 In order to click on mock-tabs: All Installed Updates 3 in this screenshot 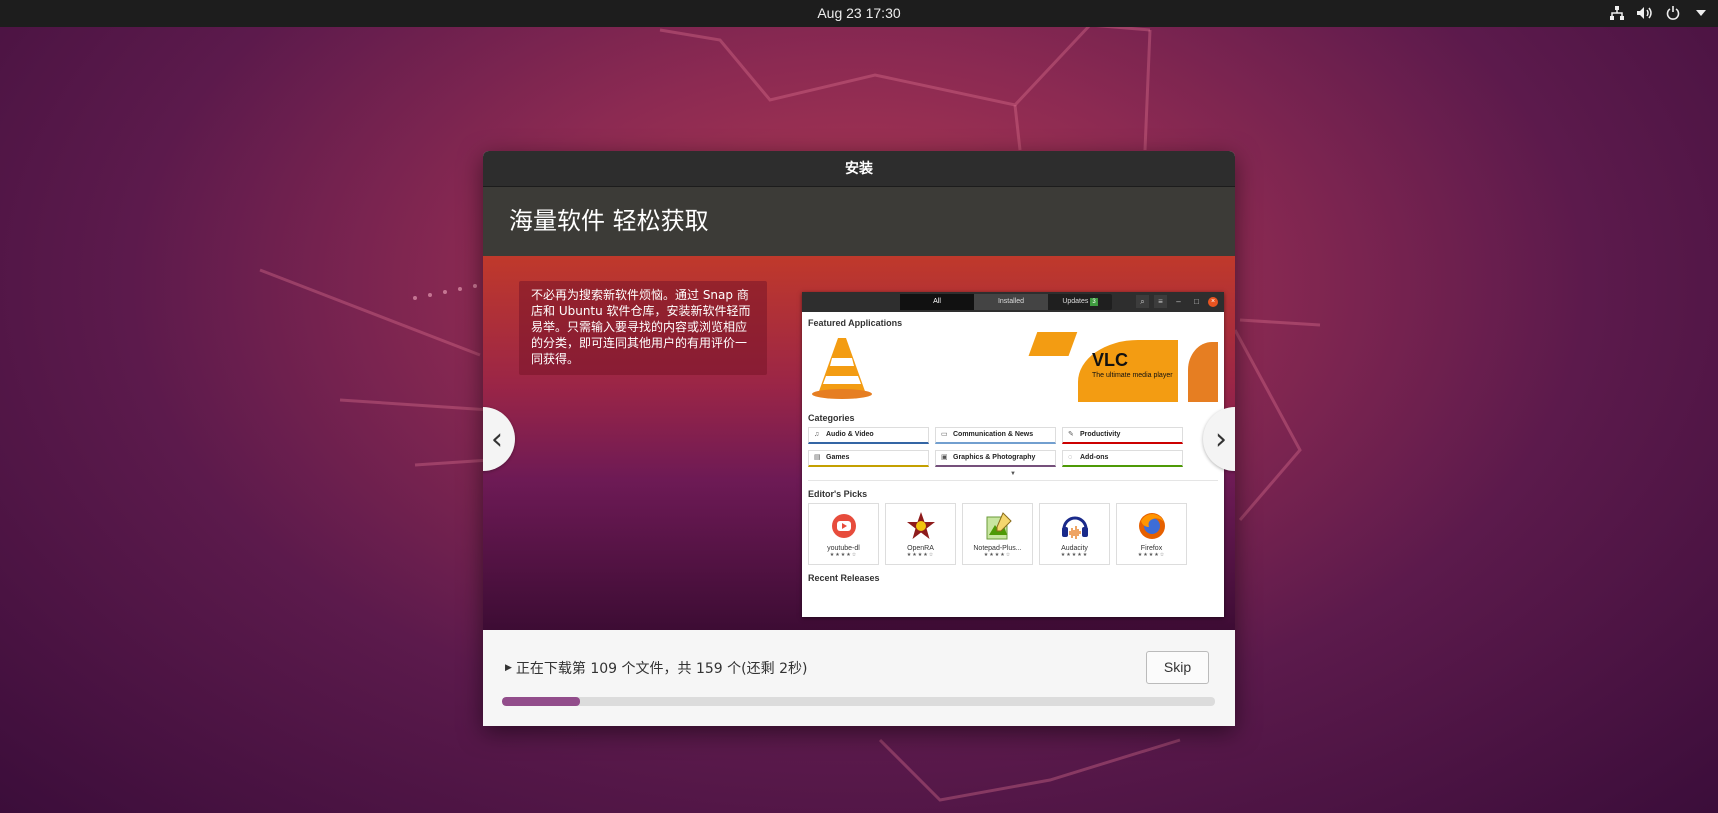, I will do `click(1006, 302)`.